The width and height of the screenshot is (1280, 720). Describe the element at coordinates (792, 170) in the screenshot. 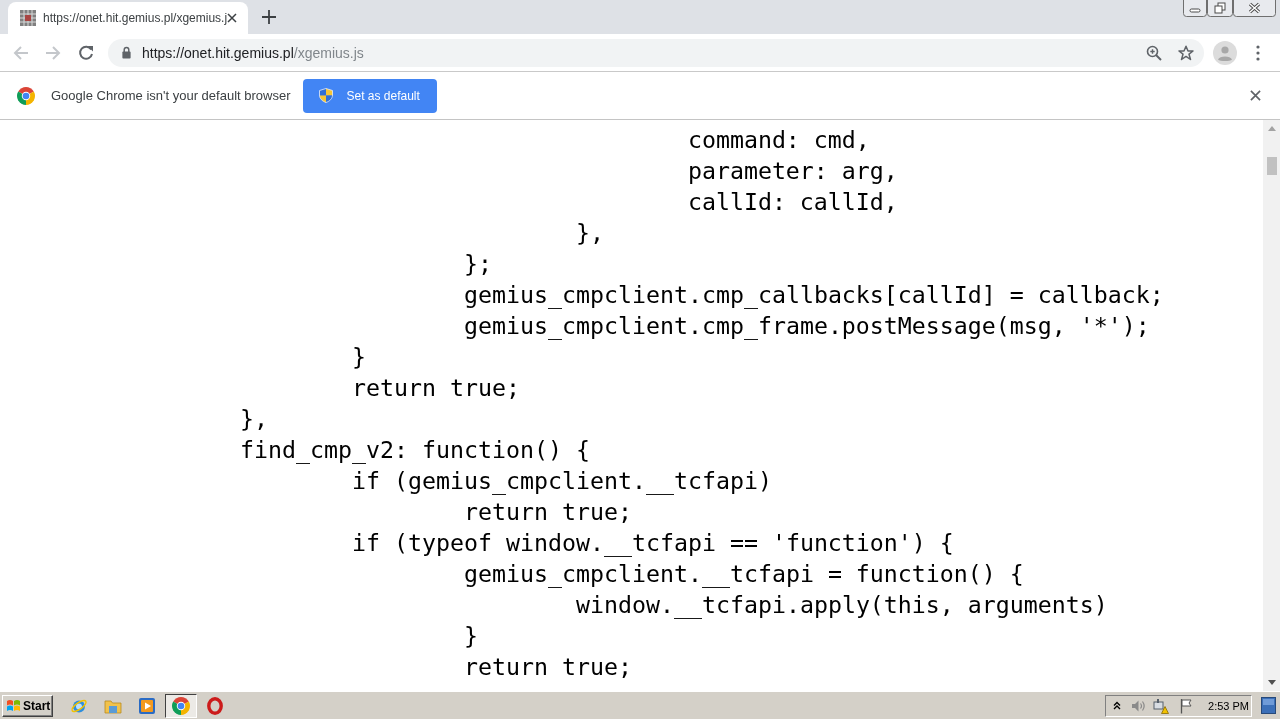

I see `code-line: parameter: arg,` at that location.